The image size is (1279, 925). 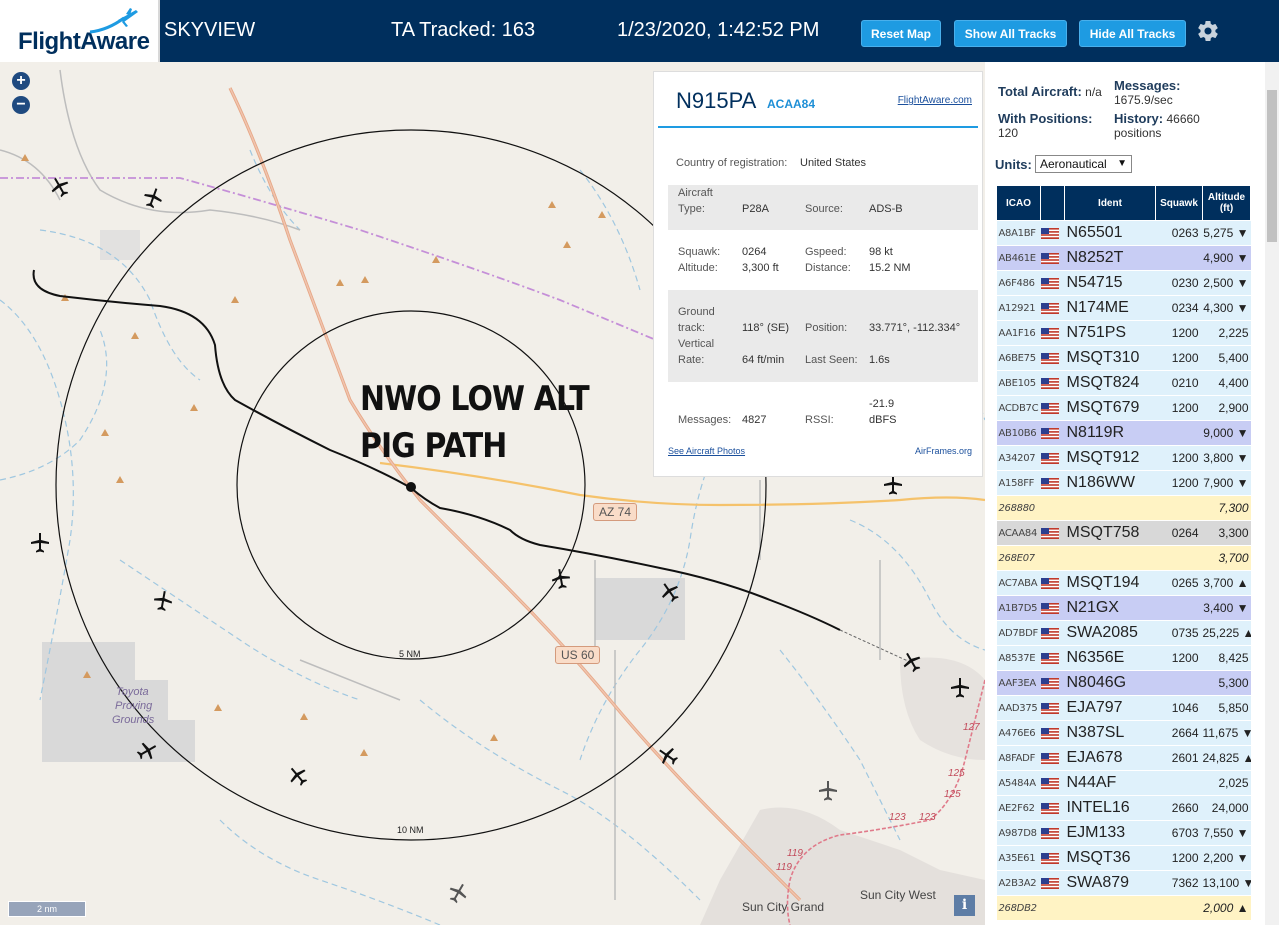 What do you see at coordinates (1123, 458) in the screenshot?
I see `table-row: A34207 MSQT912 1200 3,800 ▼` at bounding box center [1123, 458].